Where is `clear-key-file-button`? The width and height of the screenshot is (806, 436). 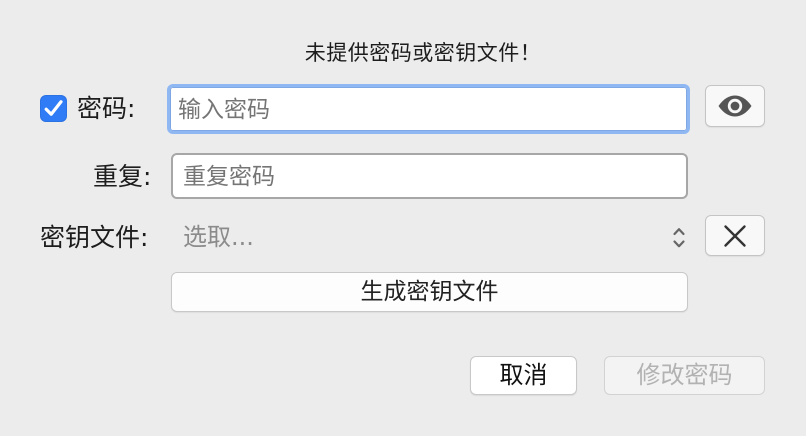 clear-key-file-button is located at coordinates (735, 235).